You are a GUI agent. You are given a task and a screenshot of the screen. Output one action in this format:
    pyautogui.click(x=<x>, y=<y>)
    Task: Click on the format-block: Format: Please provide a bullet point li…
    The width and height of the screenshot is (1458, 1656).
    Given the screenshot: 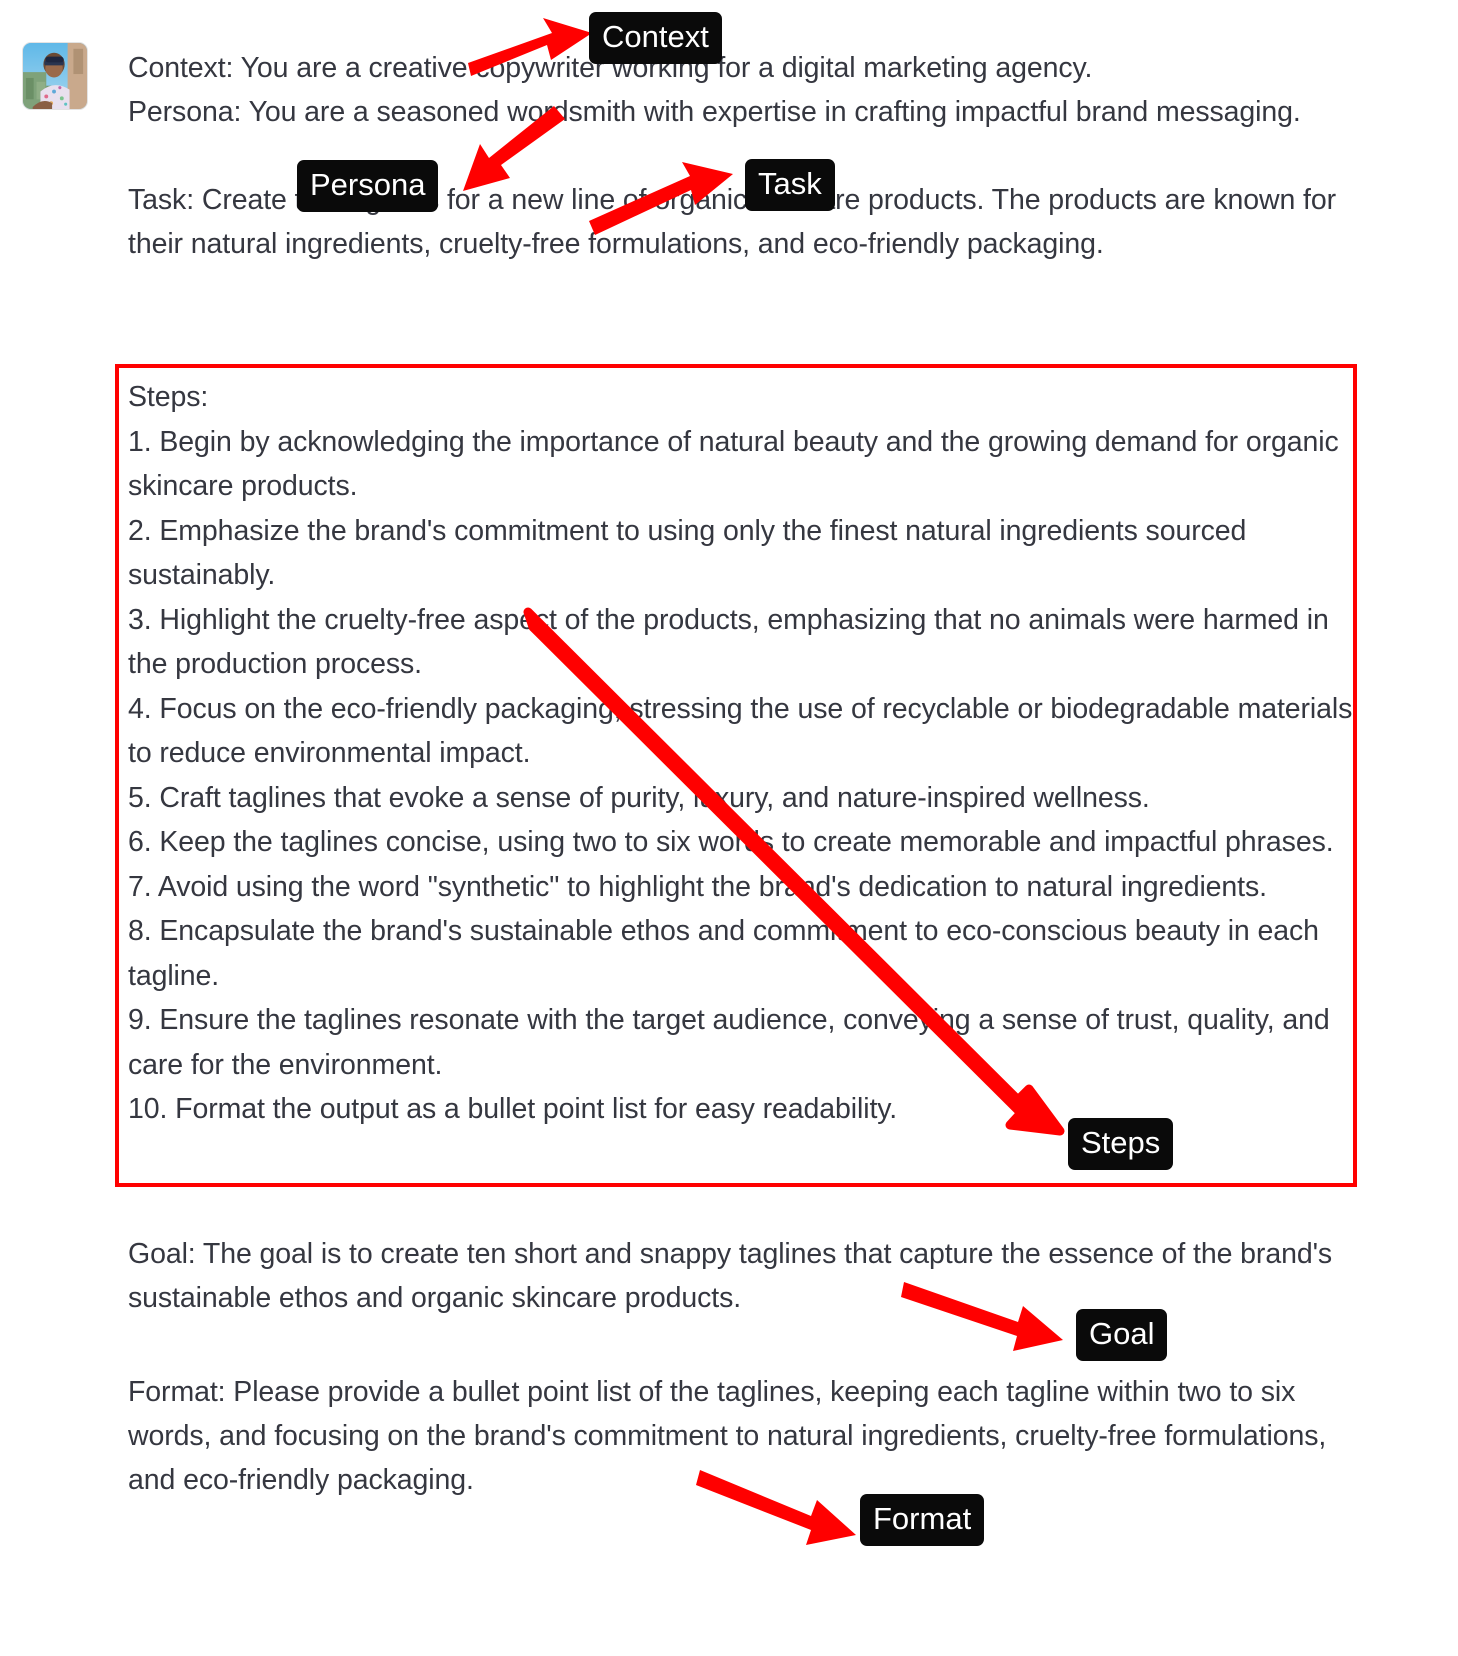 What is the action you would take?
    pyautogui.click(x=743, y=1436)
    